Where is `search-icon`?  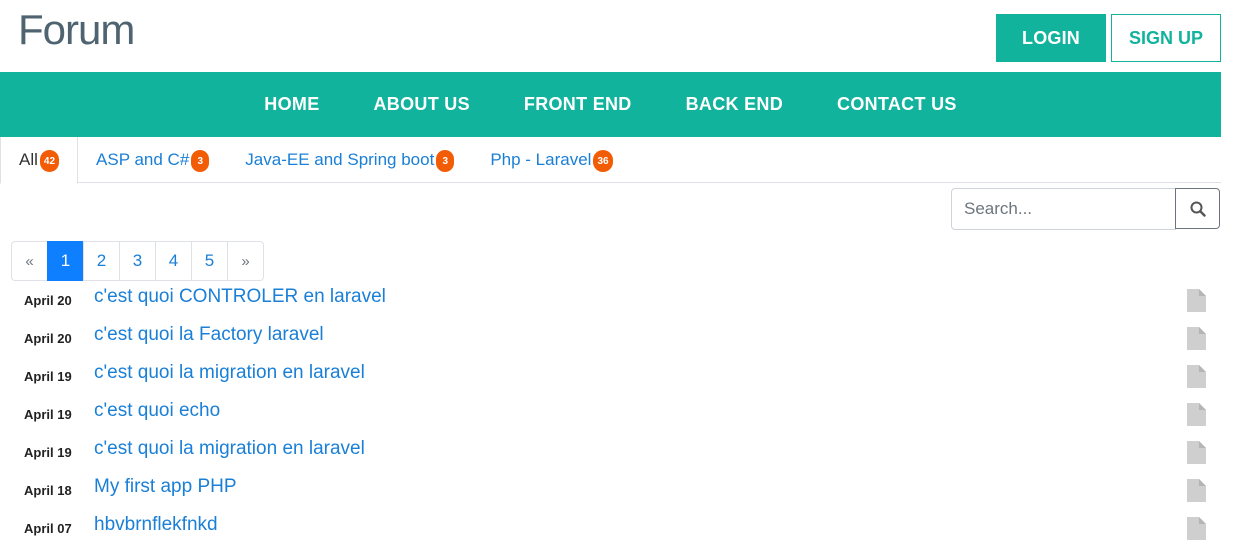 search-icon is located at coordinates (1198, 209).